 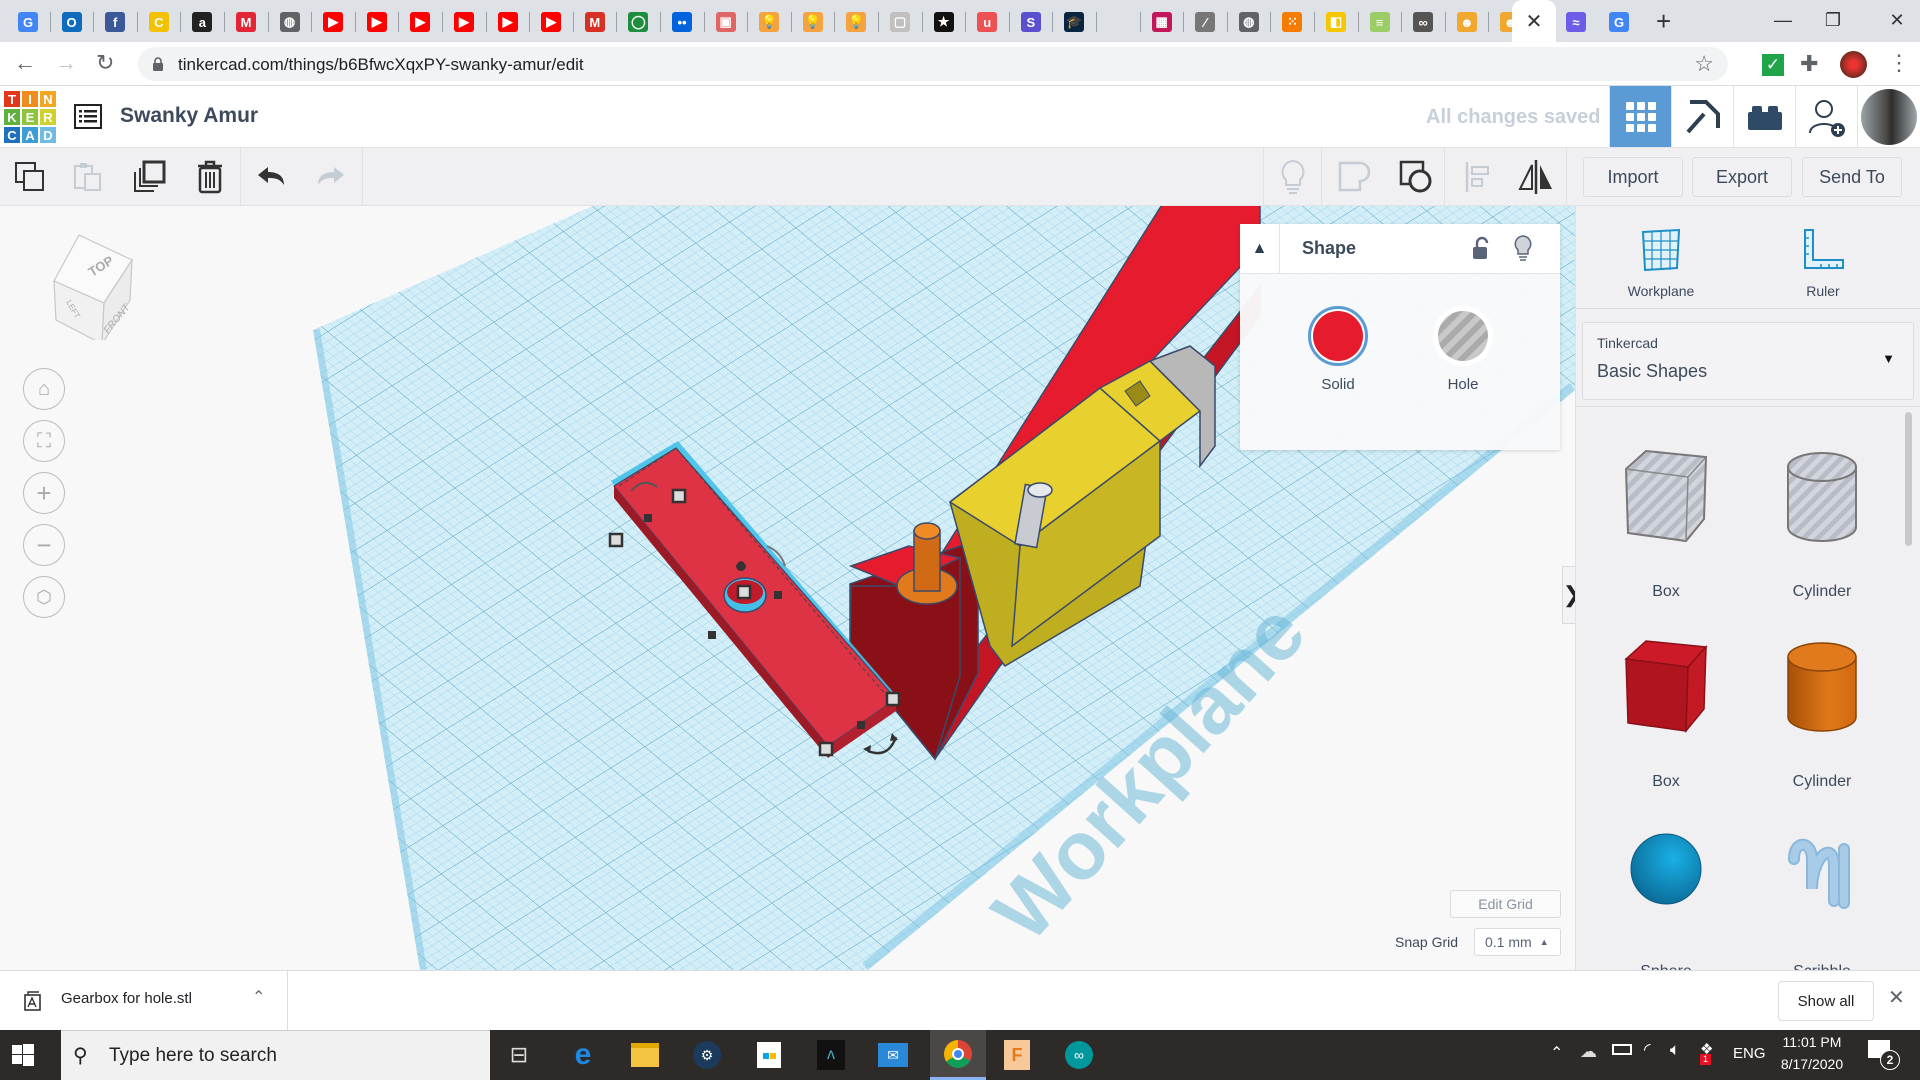 What do you see at coordinates (1675, 1050) in the screenshot?
I see `volume-icon: 🔈︎` at bounding box center [1675, 1050].